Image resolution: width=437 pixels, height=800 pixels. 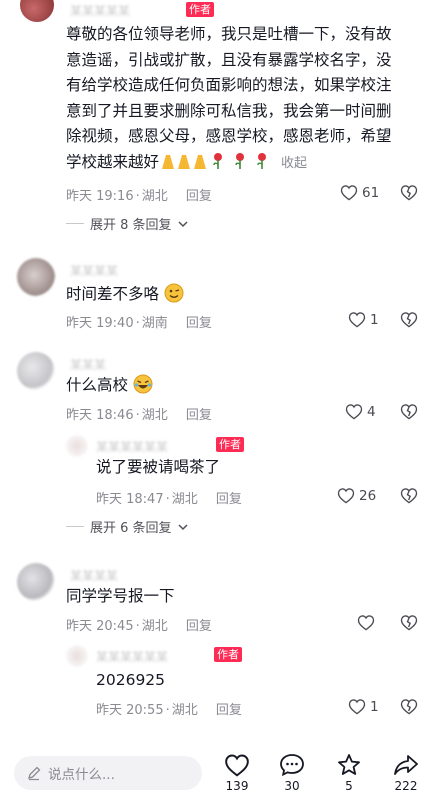 I want to click on like-button: 26, so click(x=356, y=495).